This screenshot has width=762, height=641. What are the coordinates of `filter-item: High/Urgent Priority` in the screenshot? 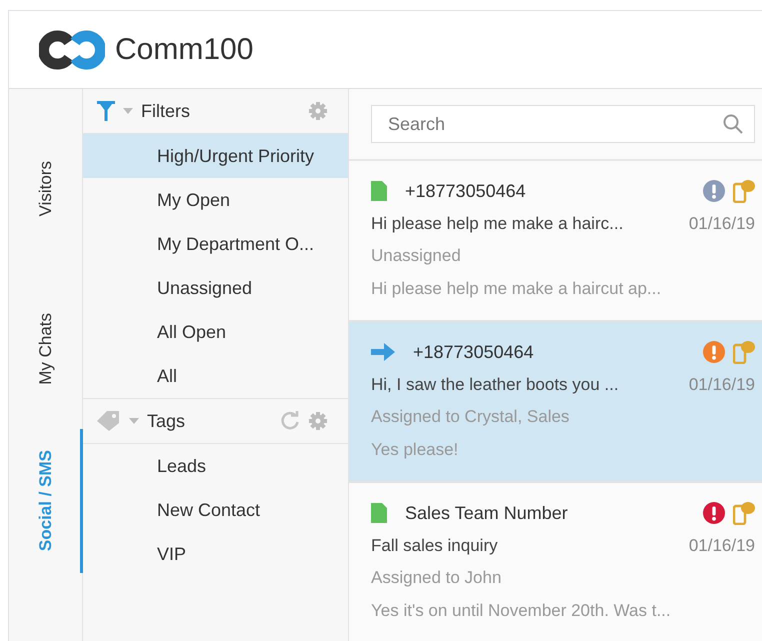 It's located at (215, 156).